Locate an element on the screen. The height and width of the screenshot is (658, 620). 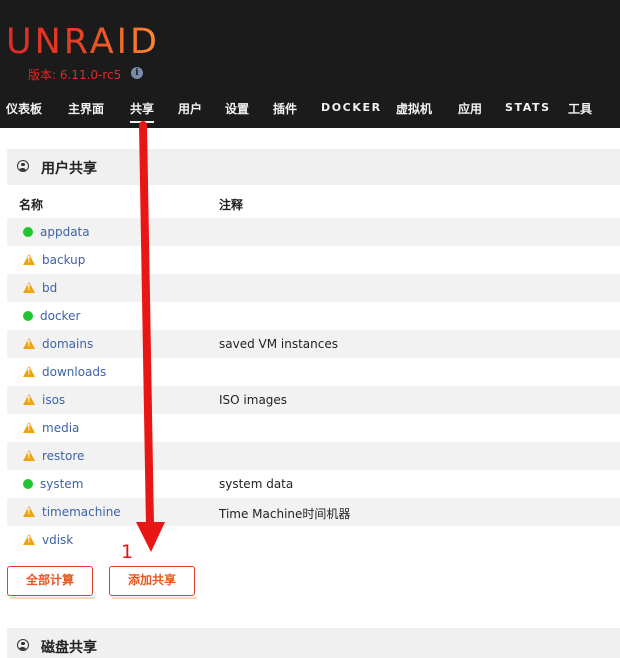
nav-apps: 应用 is located at coordinates (470, 108).